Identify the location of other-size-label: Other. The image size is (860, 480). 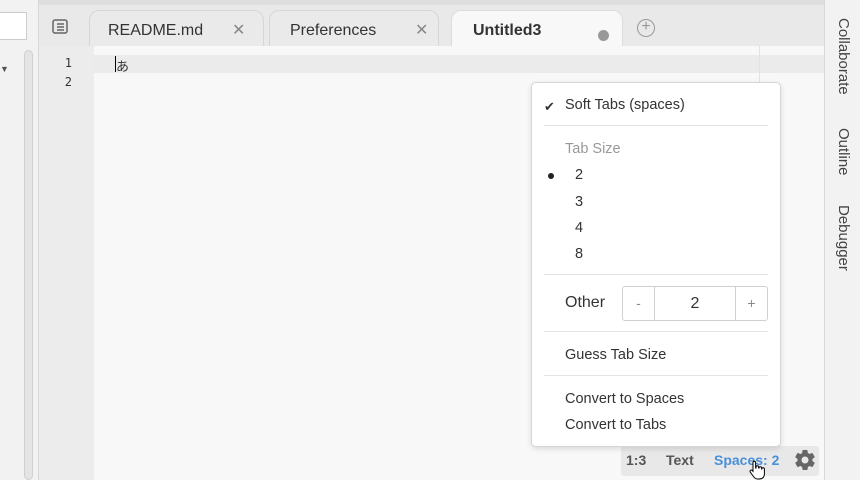
(585, 302).